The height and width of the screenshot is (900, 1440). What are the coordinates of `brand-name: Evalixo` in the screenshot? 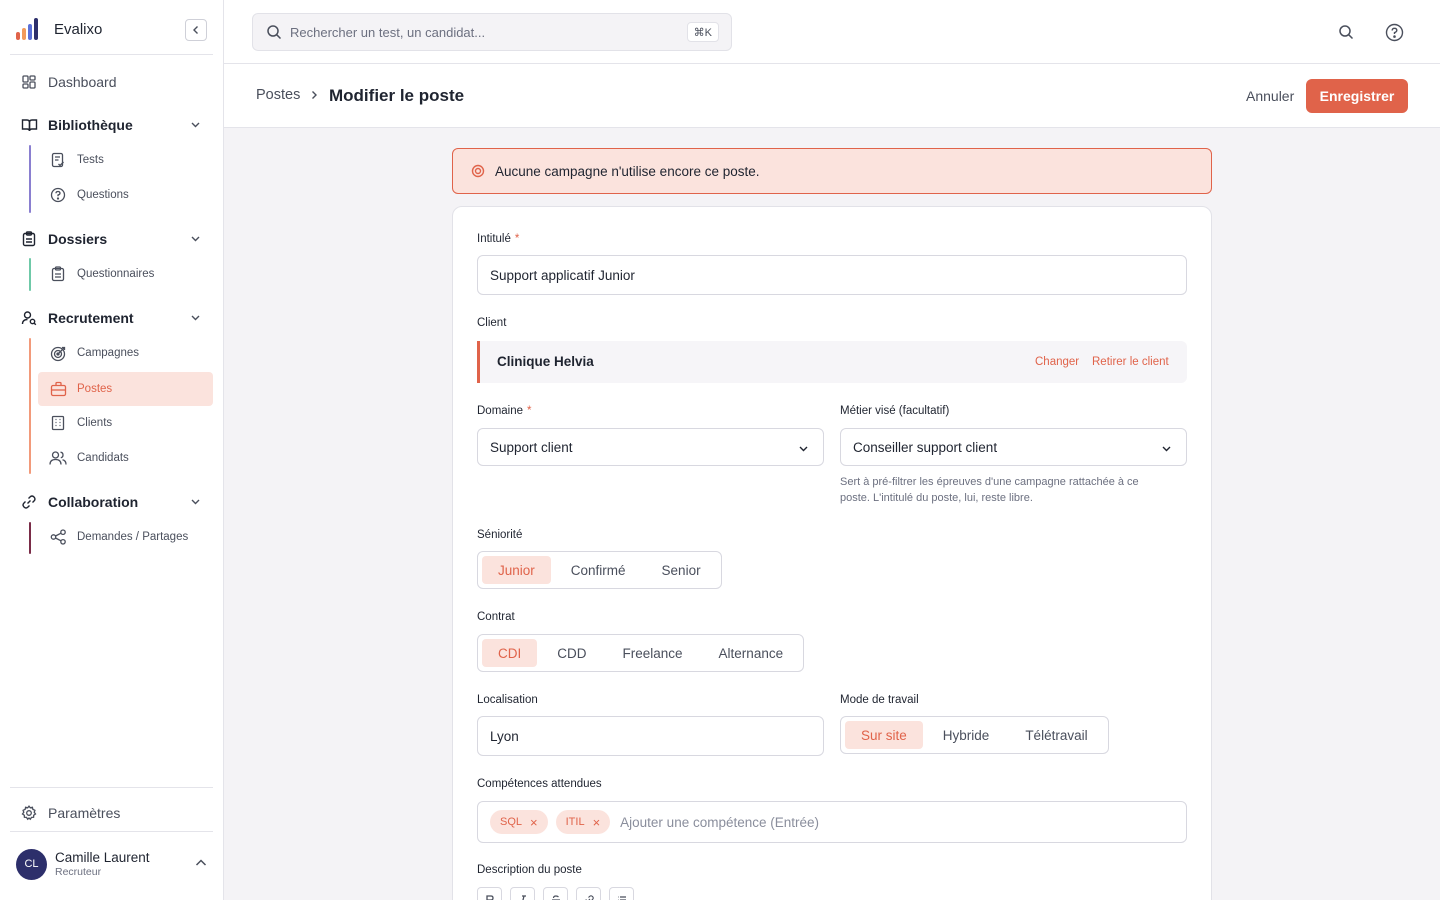 It's located at (78, 29).